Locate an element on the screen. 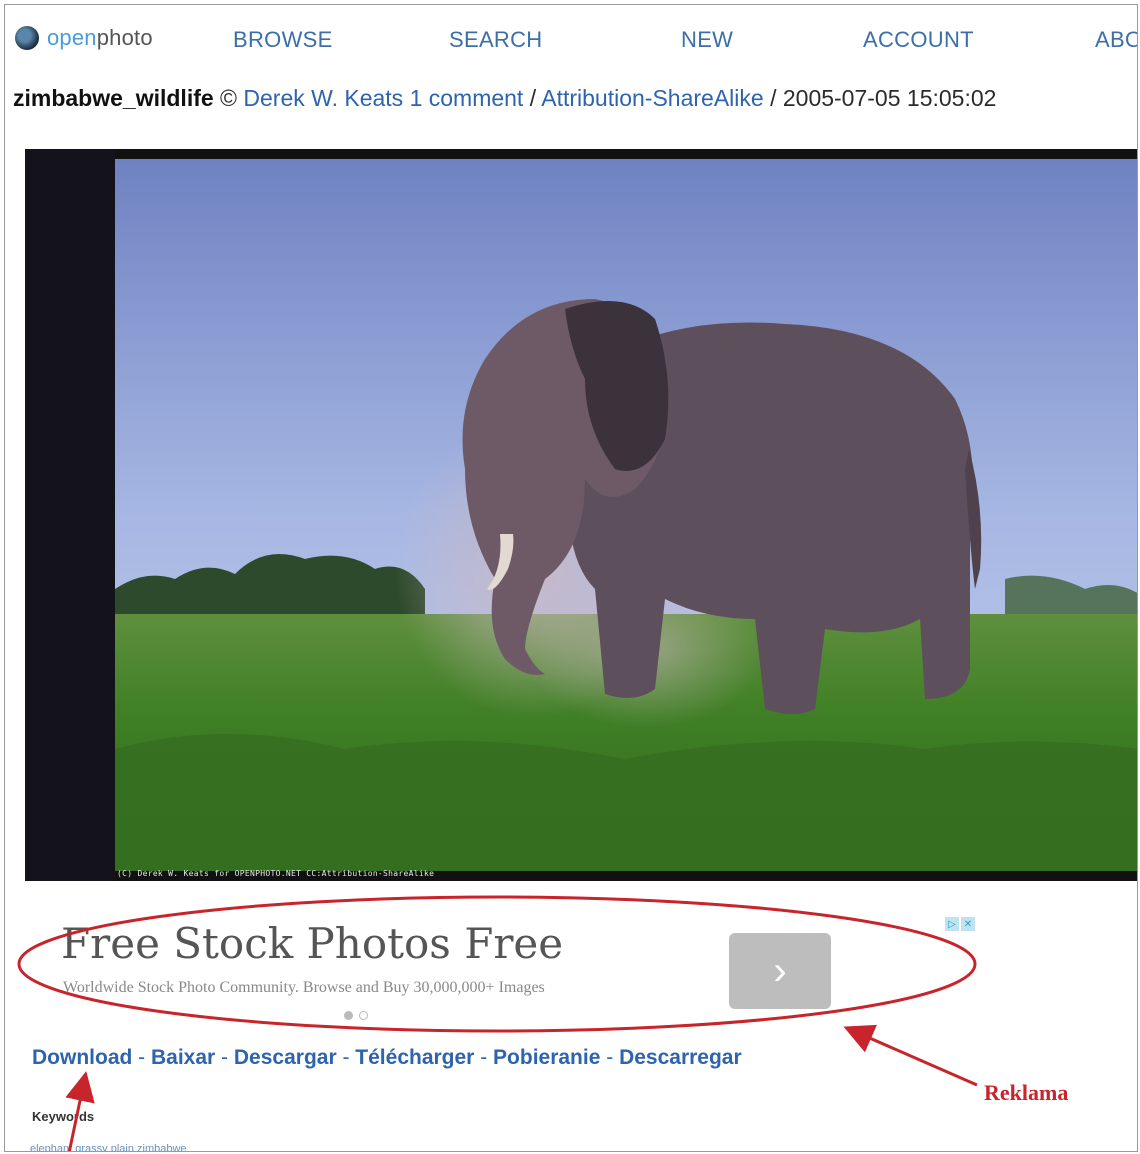 The image size is (1140, 1154). ad-headline: Free Stock Photos Free is located at coordinates (312, 943).